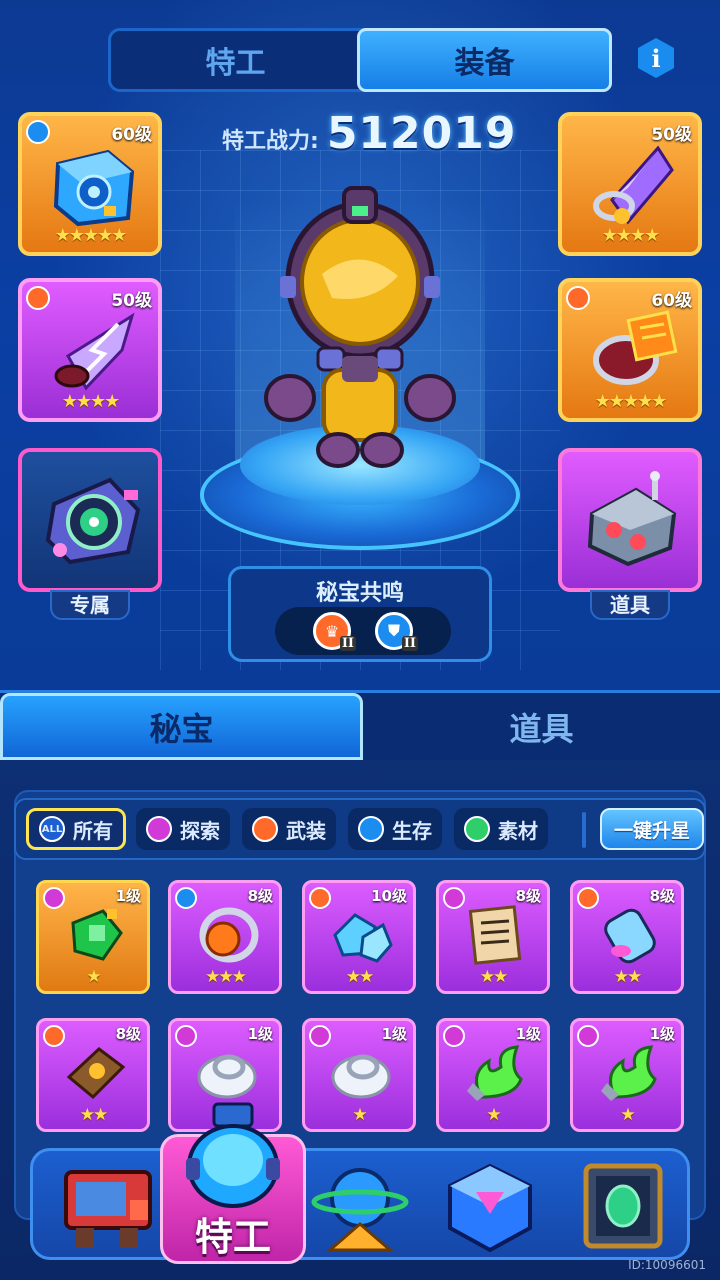 This screenshot has width=720, height=1280. Describe the element at coordinates (363, 938) in the screenshot. I see `ice-crystal-icon` at that location.